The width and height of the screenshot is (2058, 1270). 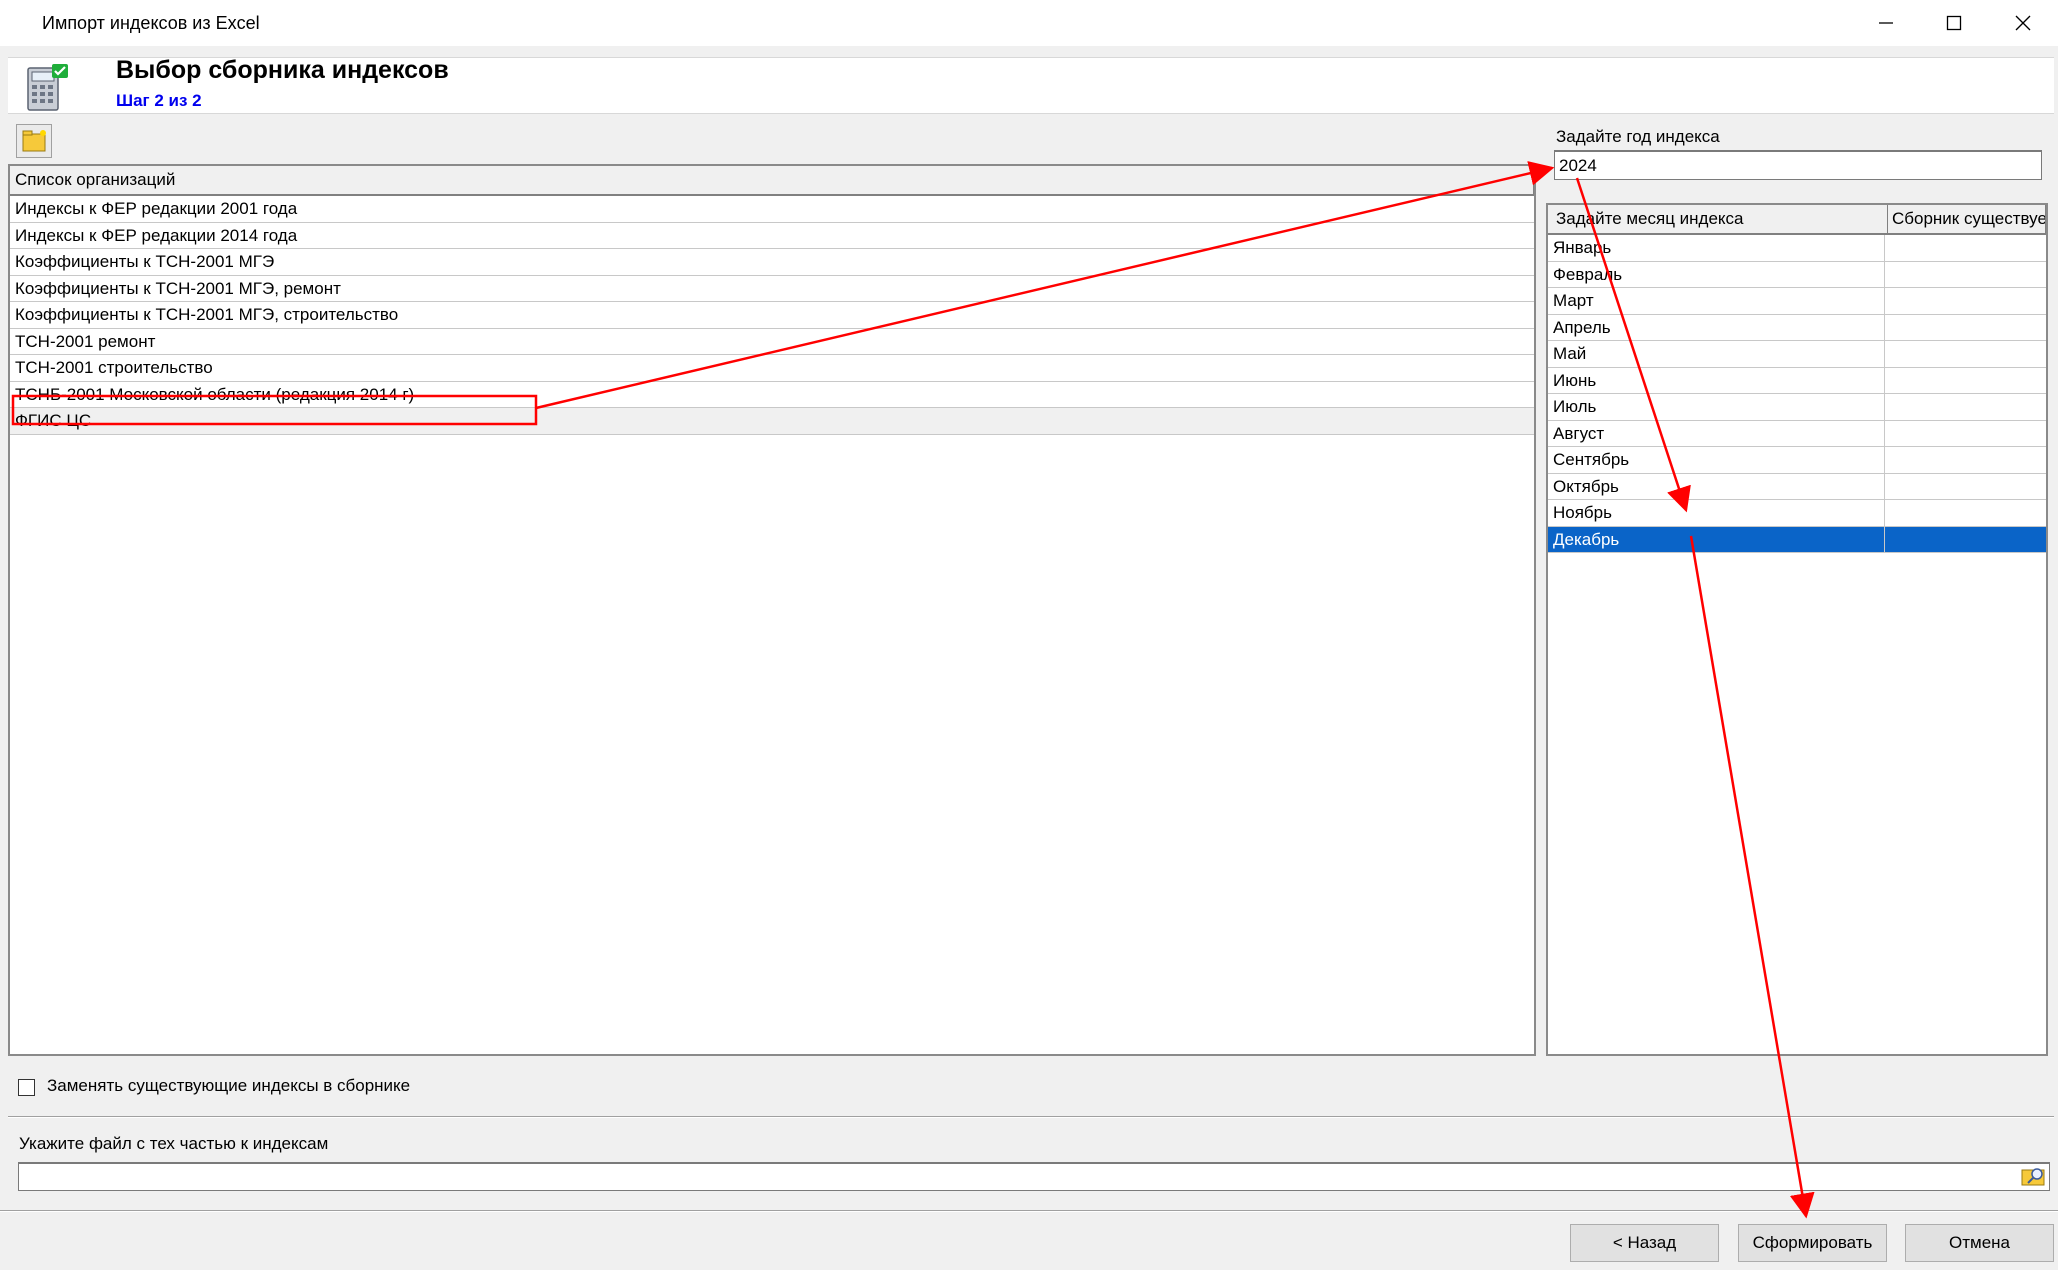 What do you see at coordinates (1034, 1176) in the screenshot?
I see `file-path-input` at bounding box center [1034, 1176].